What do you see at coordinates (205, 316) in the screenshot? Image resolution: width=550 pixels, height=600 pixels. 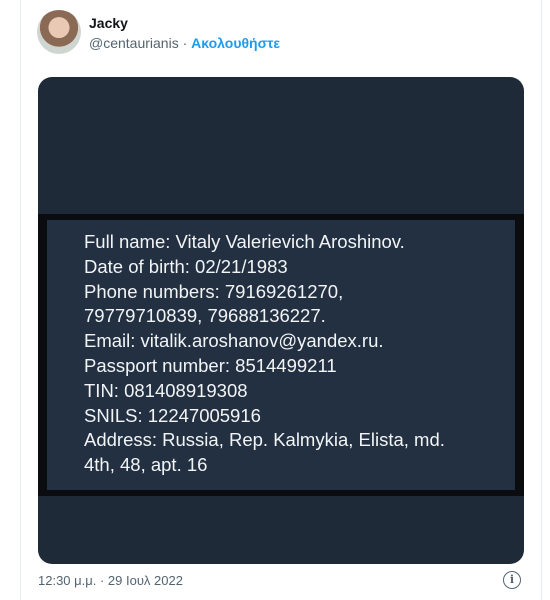 I see `doc-line: 79779710839, 79688136227.` at bounding box center [205, 316].